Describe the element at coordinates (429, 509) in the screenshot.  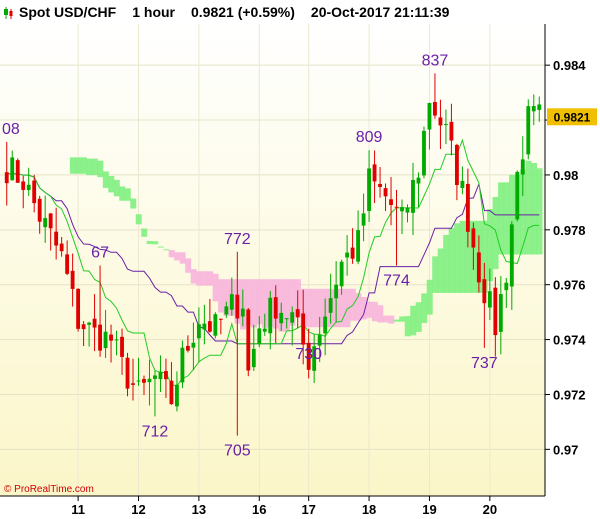
I see `x-tick-label: 19` at that location.